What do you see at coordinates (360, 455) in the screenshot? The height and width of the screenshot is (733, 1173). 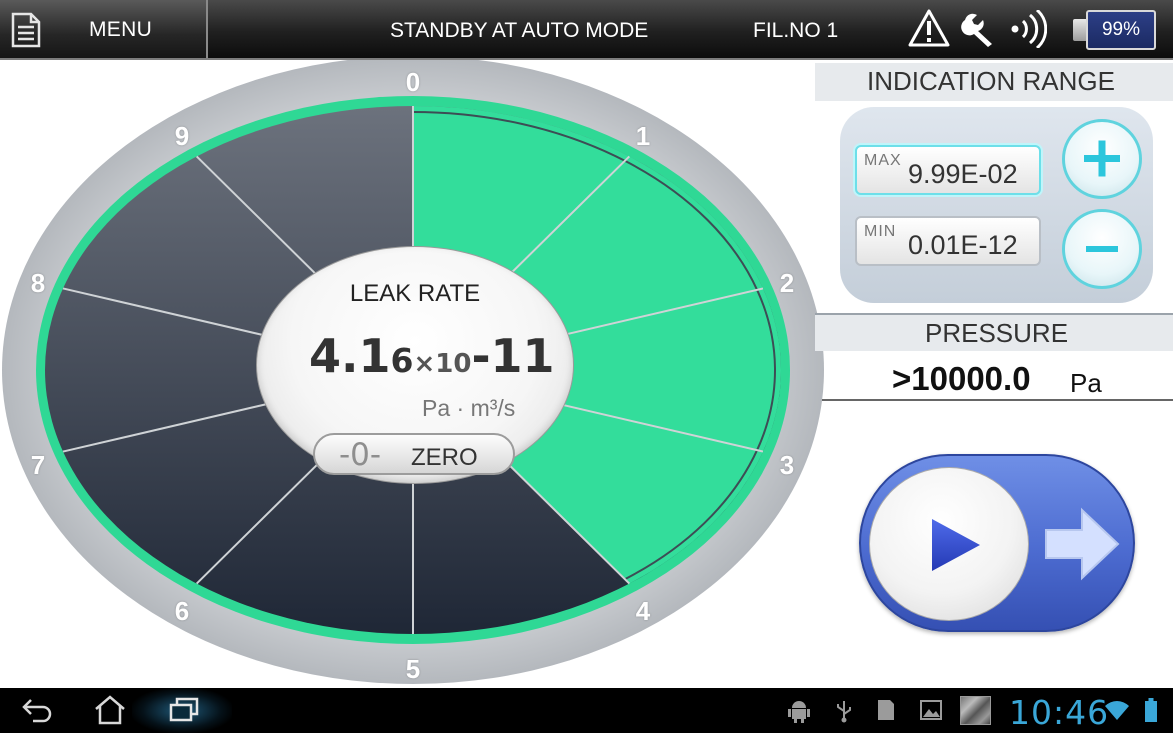 I see `zero-icon: -0-` at bounding box center [360, 455].